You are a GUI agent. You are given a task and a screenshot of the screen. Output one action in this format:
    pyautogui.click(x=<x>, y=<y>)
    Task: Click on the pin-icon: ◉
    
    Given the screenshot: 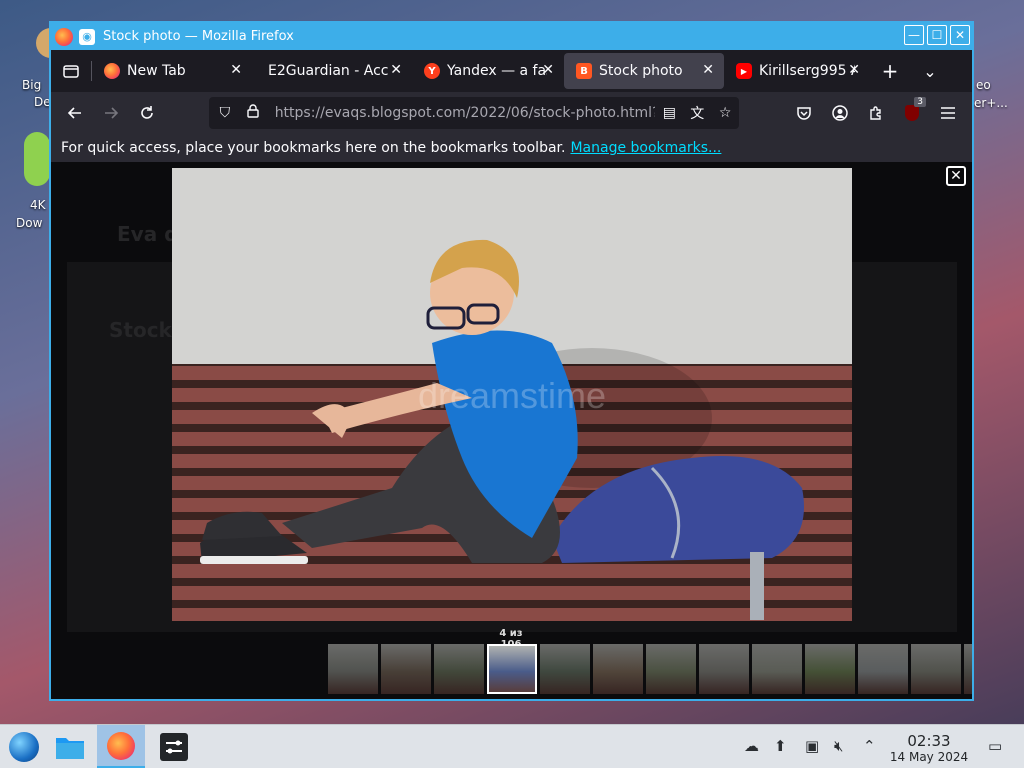 What is the action you would take?
    pyautogui.click(x=87, y=36)
    